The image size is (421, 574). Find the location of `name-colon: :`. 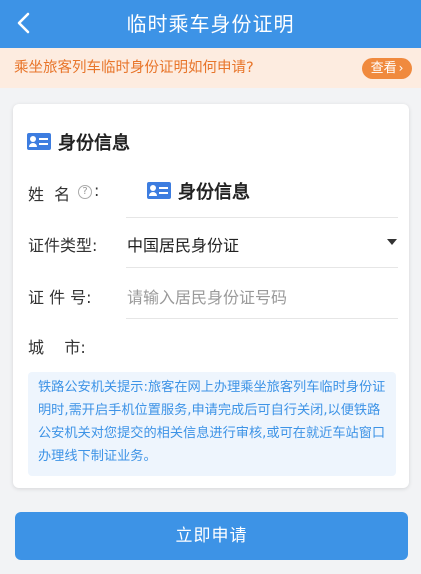

name-colon: : is located at coordinates (97, 190).